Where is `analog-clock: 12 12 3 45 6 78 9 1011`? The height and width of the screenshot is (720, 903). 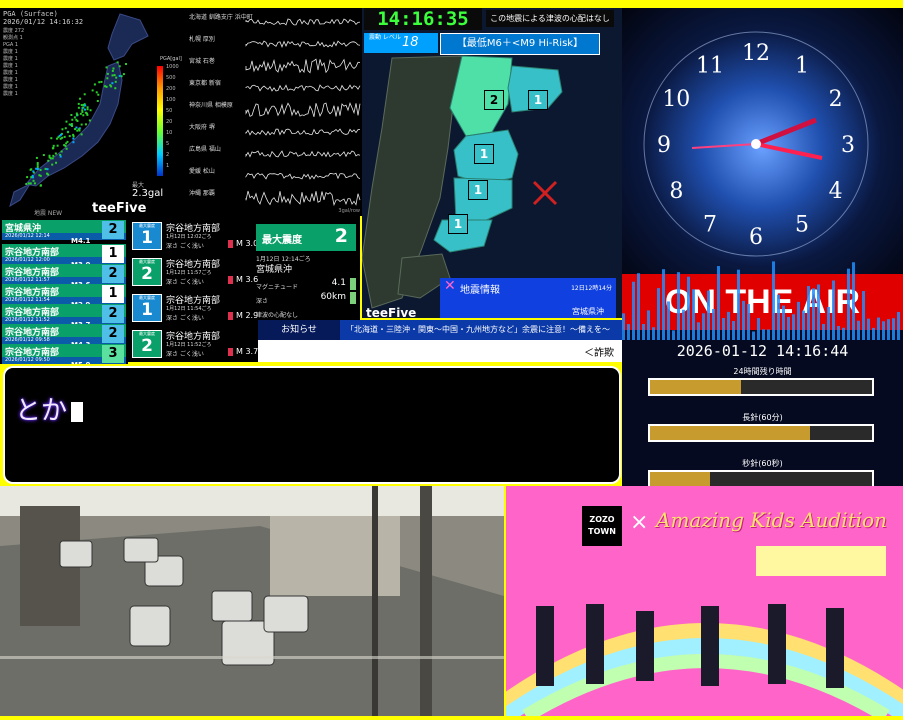
analog-clock: 12 12 3 45 6 78 9 1011 is located at coordinates (756, 144).